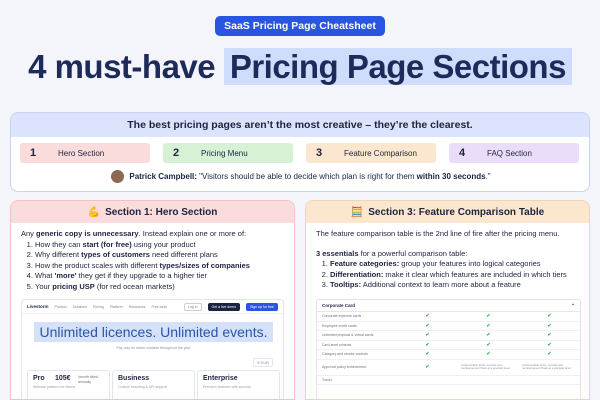  I want to click on mock-login-button: Log in, so click(193, 306).